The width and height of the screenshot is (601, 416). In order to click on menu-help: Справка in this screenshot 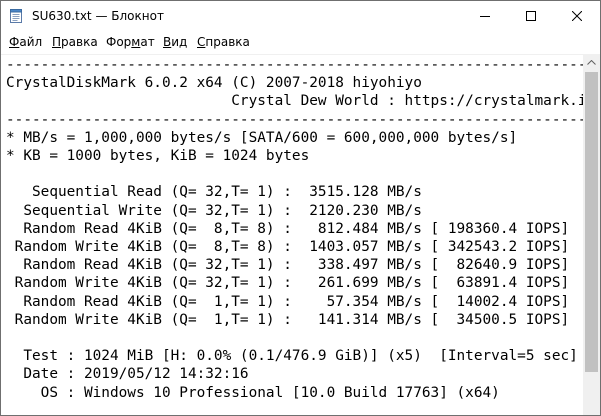, I will do `click(223, 42)`.